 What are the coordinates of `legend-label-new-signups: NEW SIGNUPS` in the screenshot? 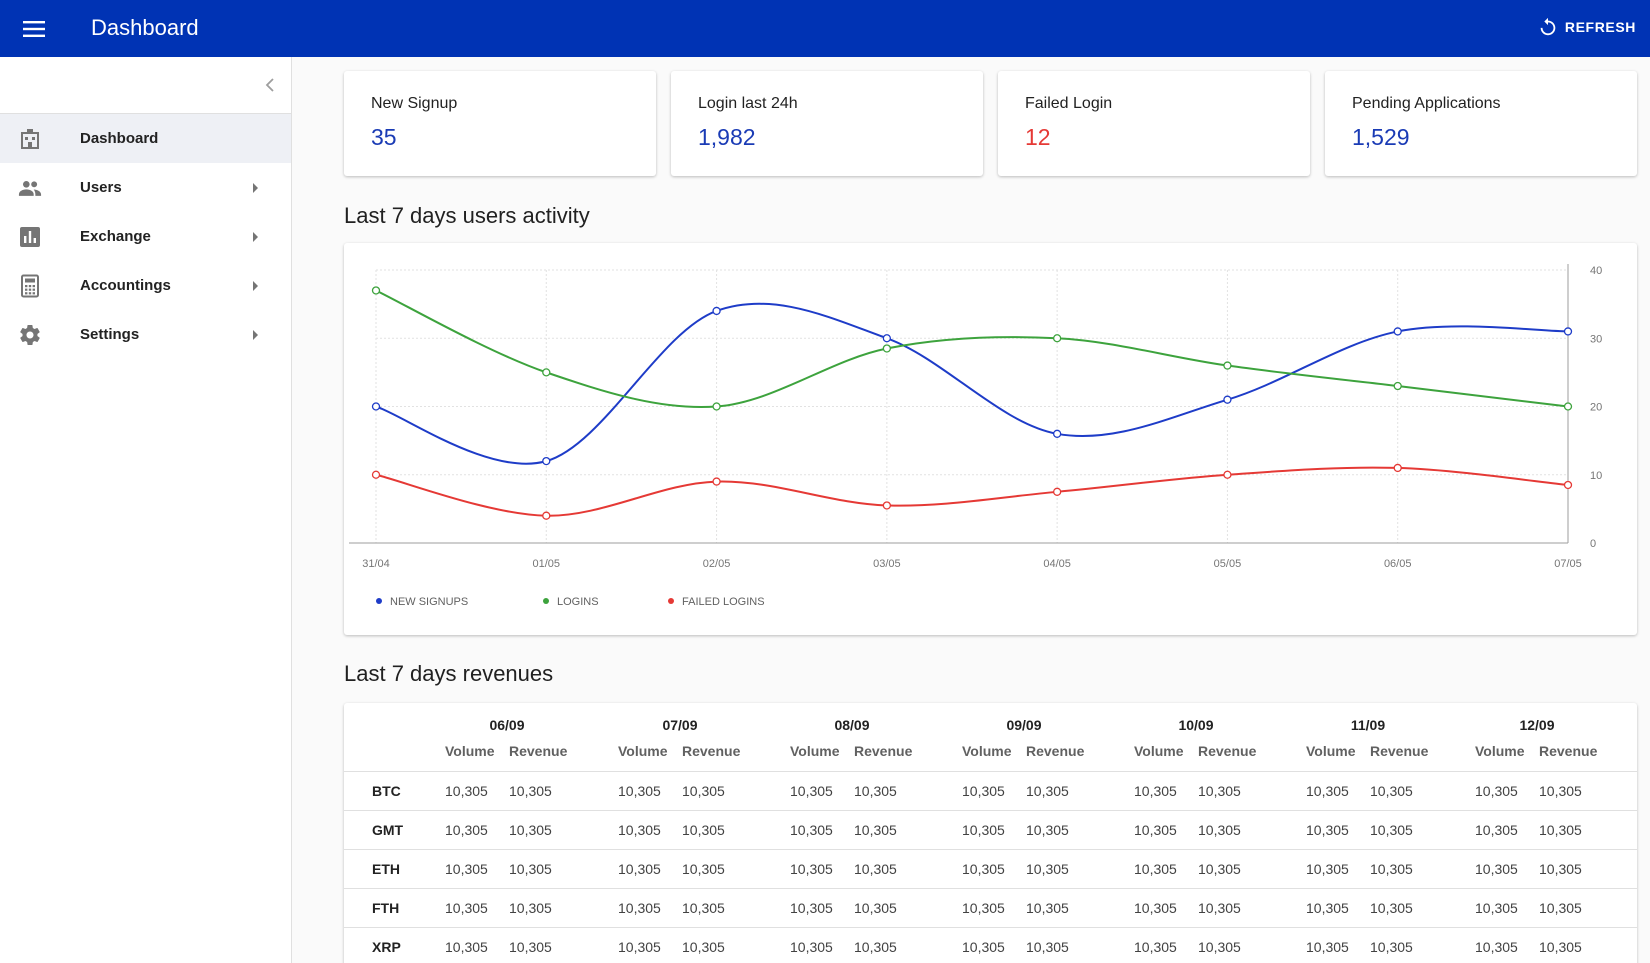 It's located at (429, 602).